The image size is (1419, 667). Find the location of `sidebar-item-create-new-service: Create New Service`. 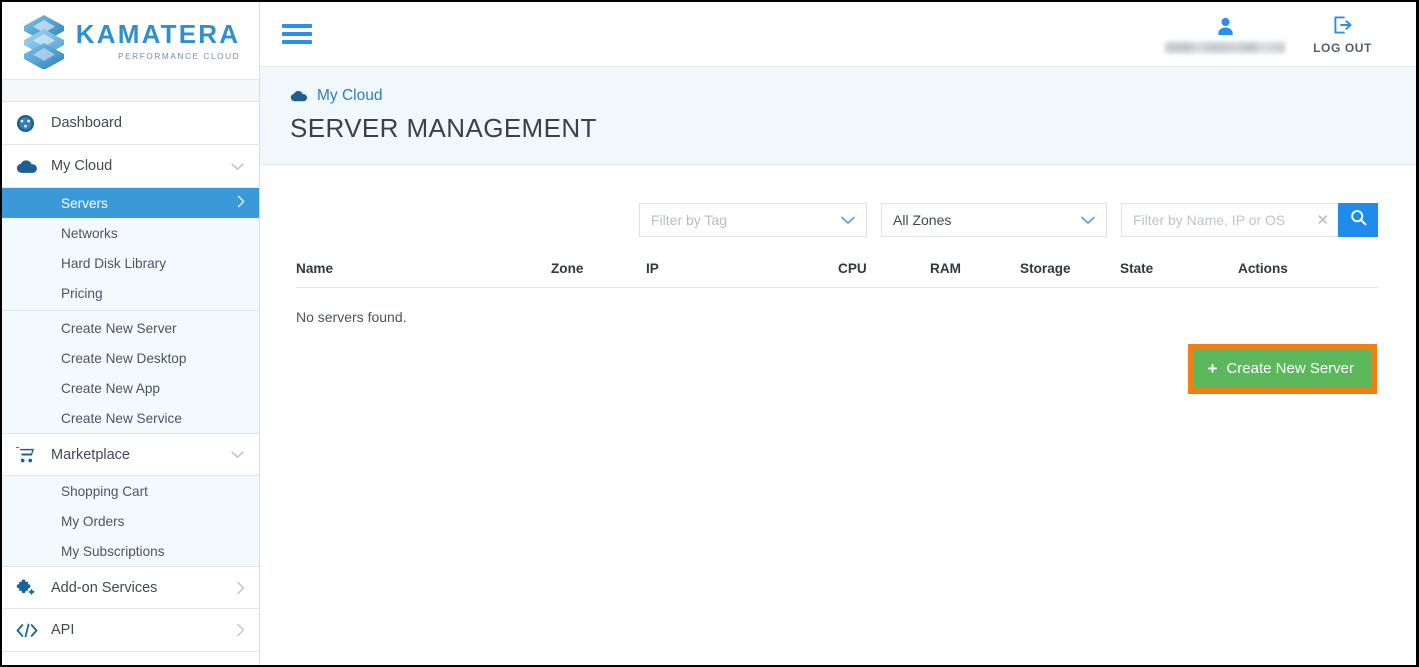

sidebar-item-create-new-service: Create New Service is located at coordinates (130, 418).